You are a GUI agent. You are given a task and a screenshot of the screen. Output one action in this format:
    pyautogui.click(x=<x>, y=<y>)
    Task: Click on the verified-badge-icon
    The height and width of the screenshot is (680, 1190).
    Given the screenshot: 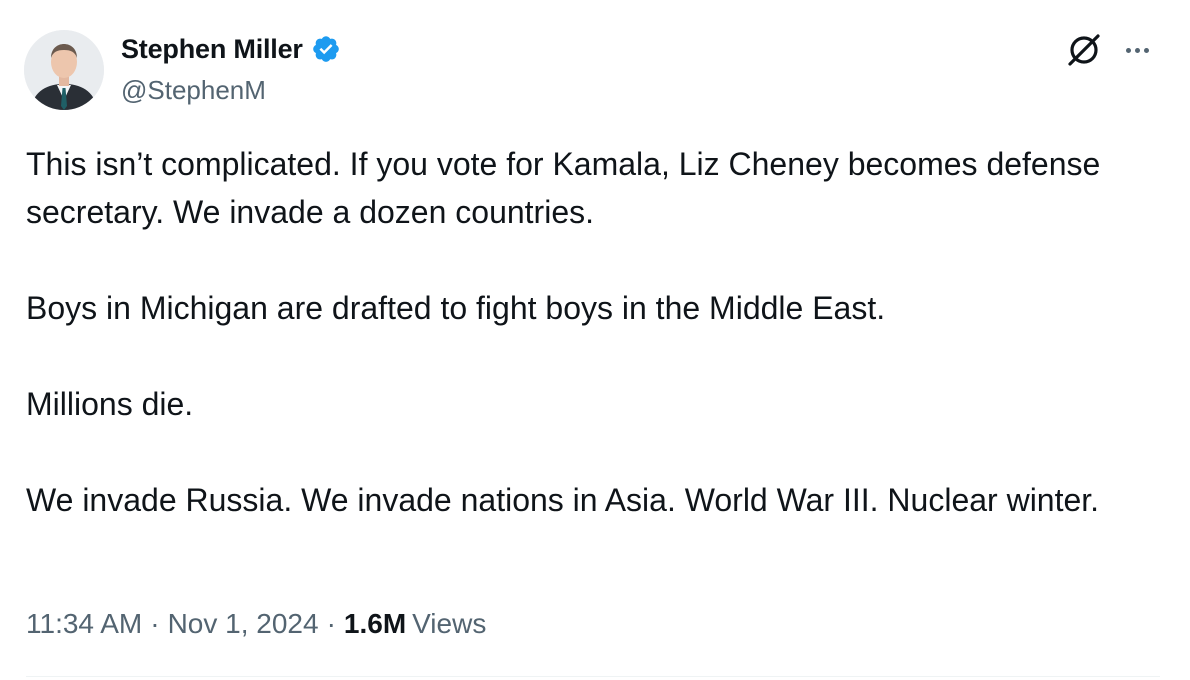 What is the action you would take?
    pyautogui.click(x=326, y=49)
    